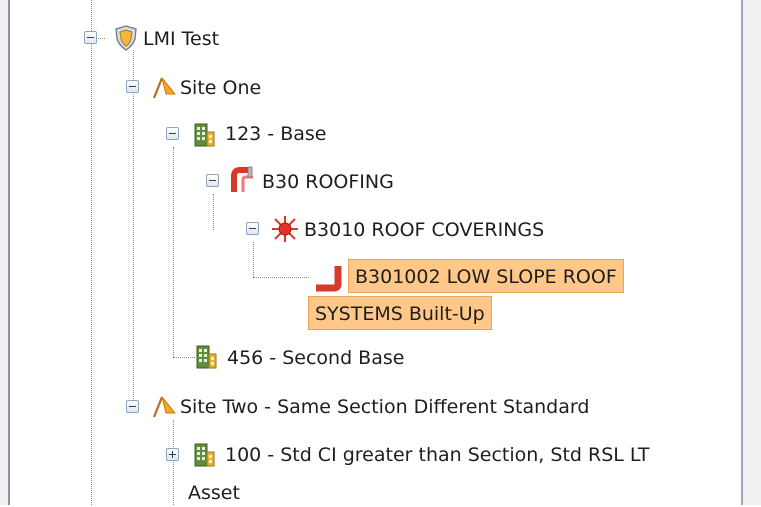 This screenshot has width=761, height=507. I want to click on tree-node-label: 123 - Base, so click(276, 134).